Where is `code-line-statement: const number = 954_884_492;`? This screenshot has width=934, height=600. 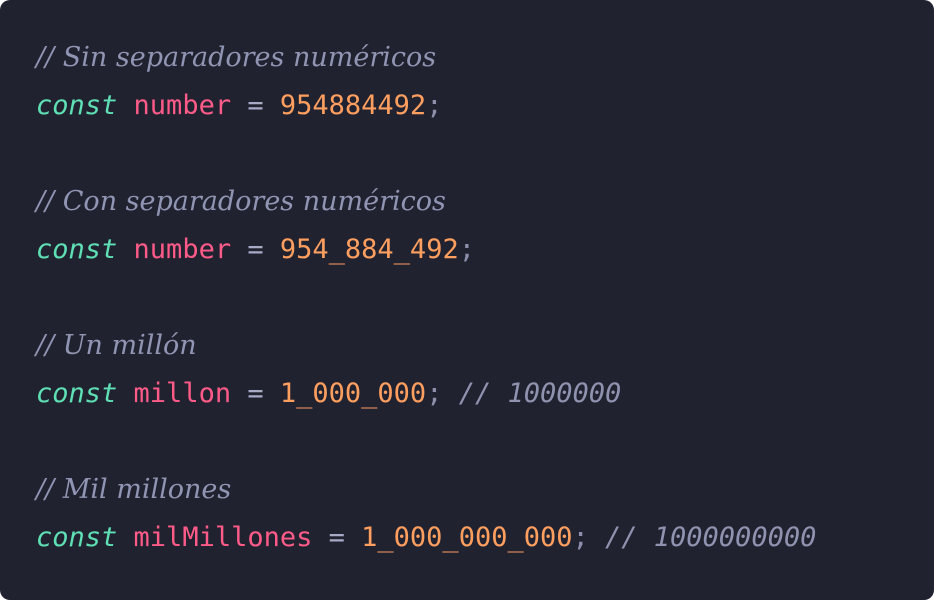
code-line-statement: const number = 954_884_492; is located at coordinates (467, 250).